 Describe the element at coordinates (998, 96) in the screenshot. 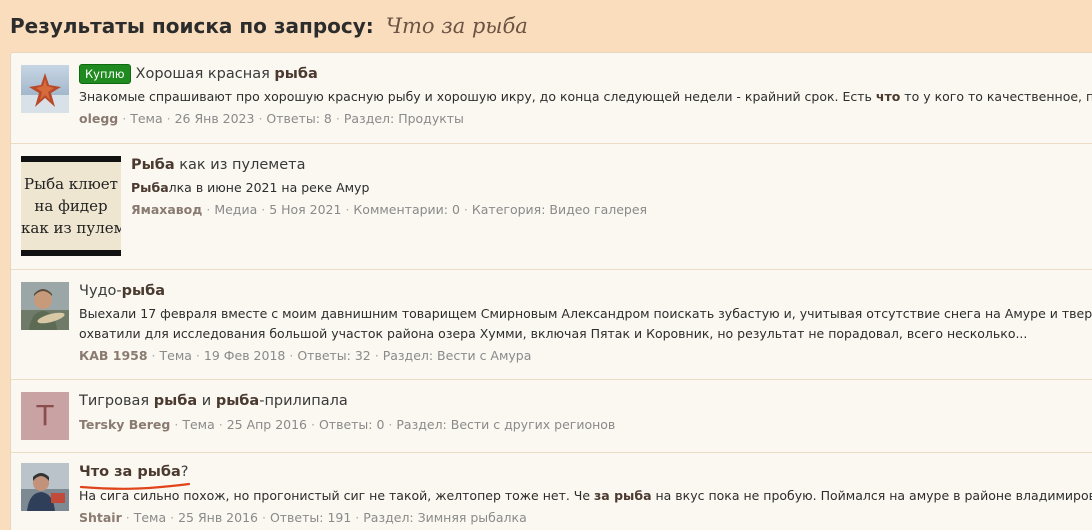

I see `snippet-text: то у кого то качественное, по по` at that location.